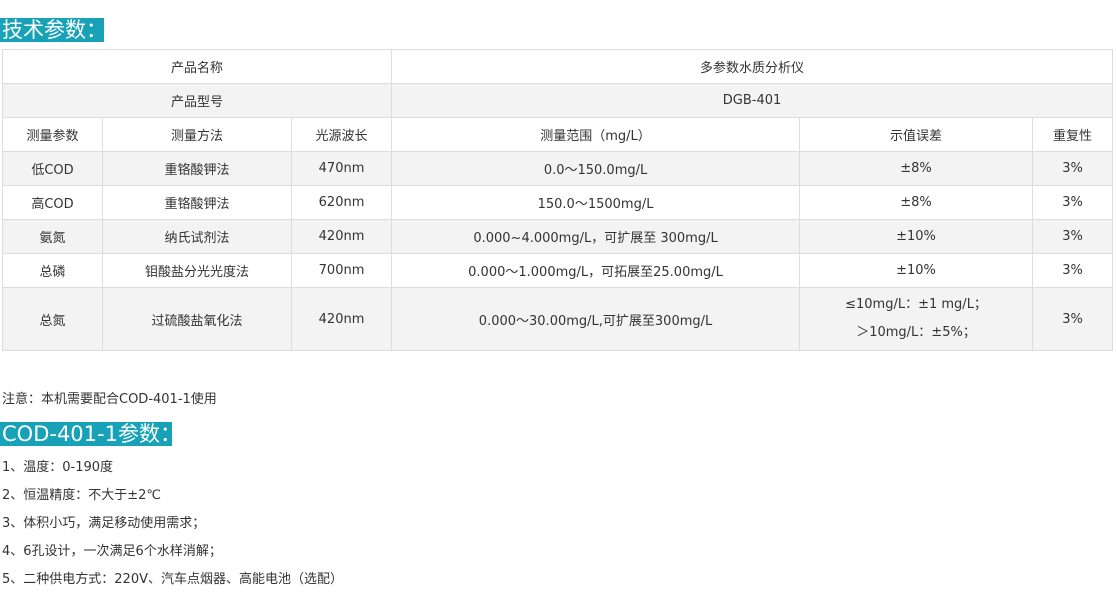 The height and width of the screenshot is (592, 1116). What do you see at coordinates (197, 66) in the screenshot?
I see `product-name-label: 产品名称` at bounding box center [197, 66].